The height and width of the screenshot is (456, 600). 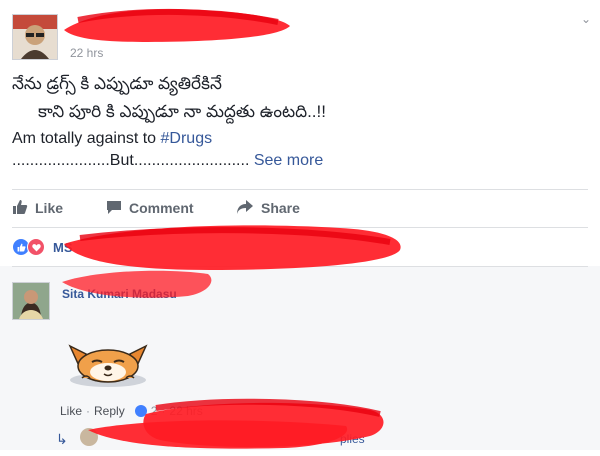 I want to click on see-more-link: See more, so click(x=288, y=160).